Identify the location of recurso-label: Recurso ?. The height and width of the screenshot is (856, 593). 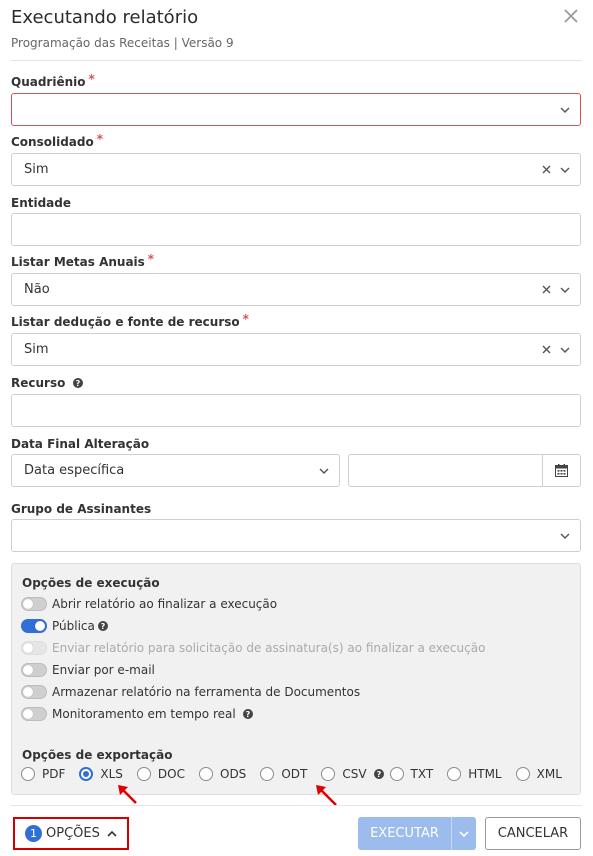
(47, 383).